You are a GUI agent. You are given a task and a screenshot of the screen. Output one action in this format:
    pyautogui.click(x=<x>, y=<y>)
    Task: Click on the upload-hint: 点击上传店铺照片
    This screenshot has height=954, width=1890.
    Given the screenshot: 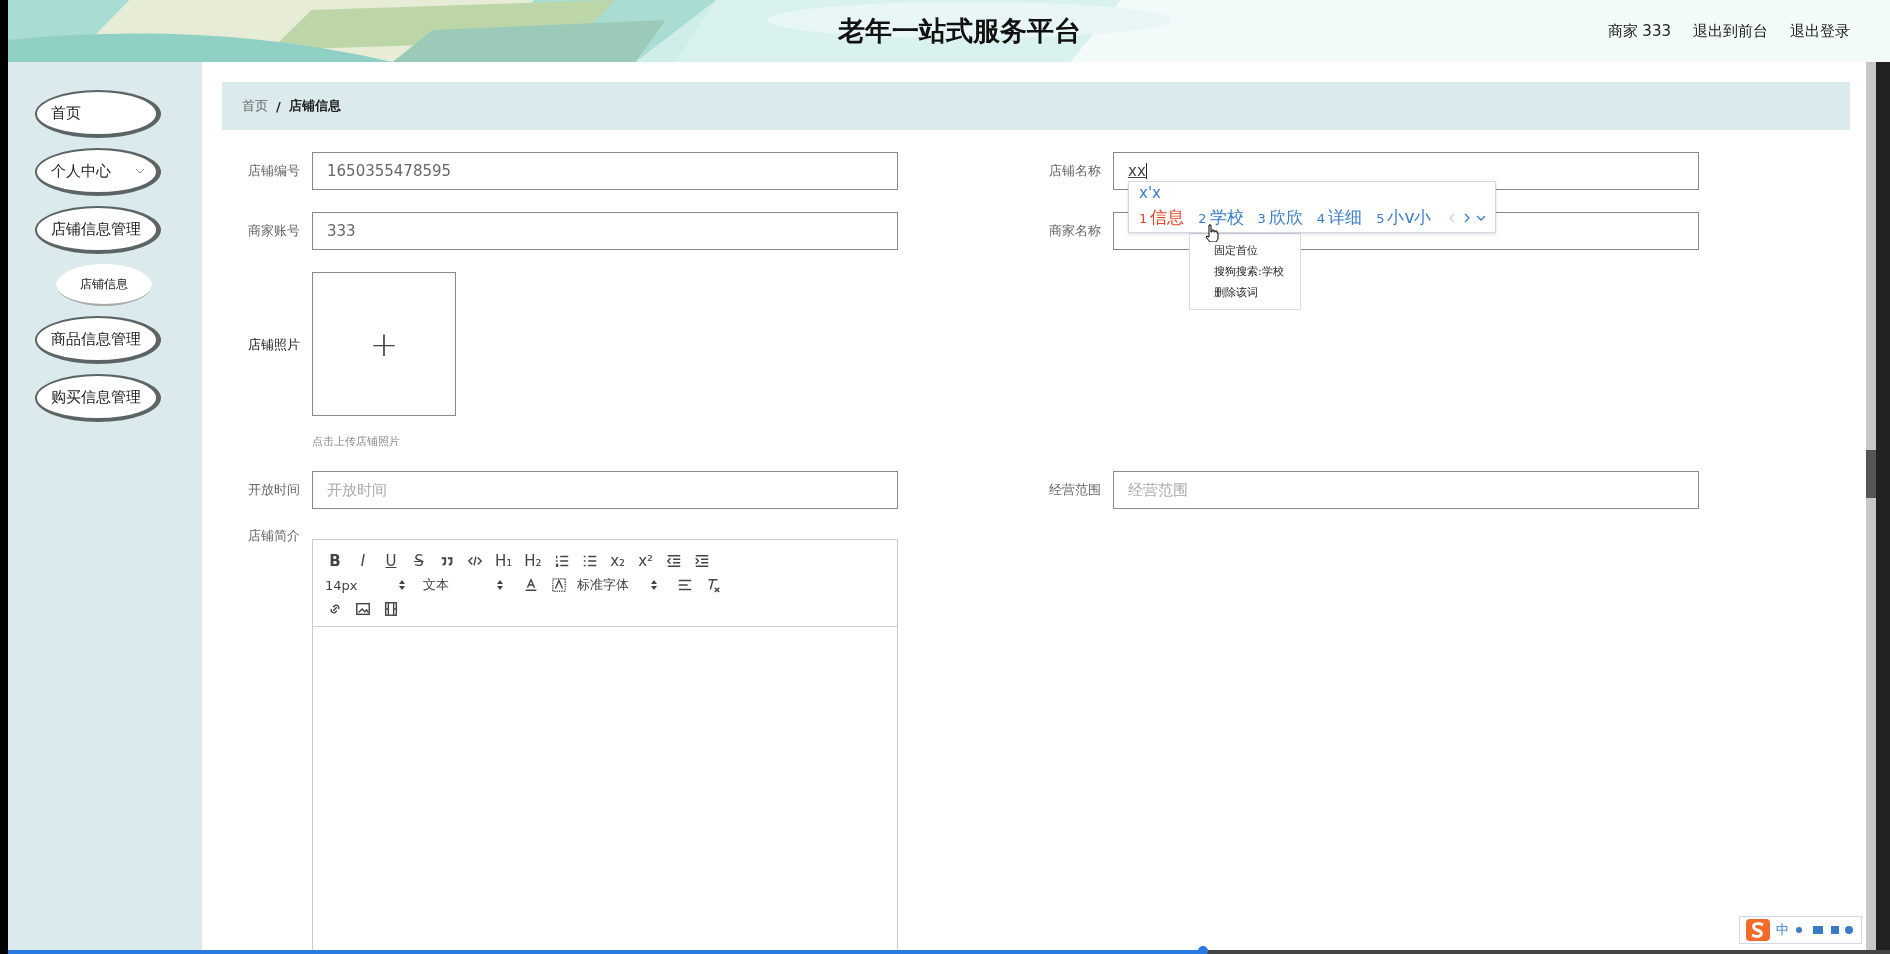 What is the action you would take?
    pyautogui.click(x=356, y=441)
    